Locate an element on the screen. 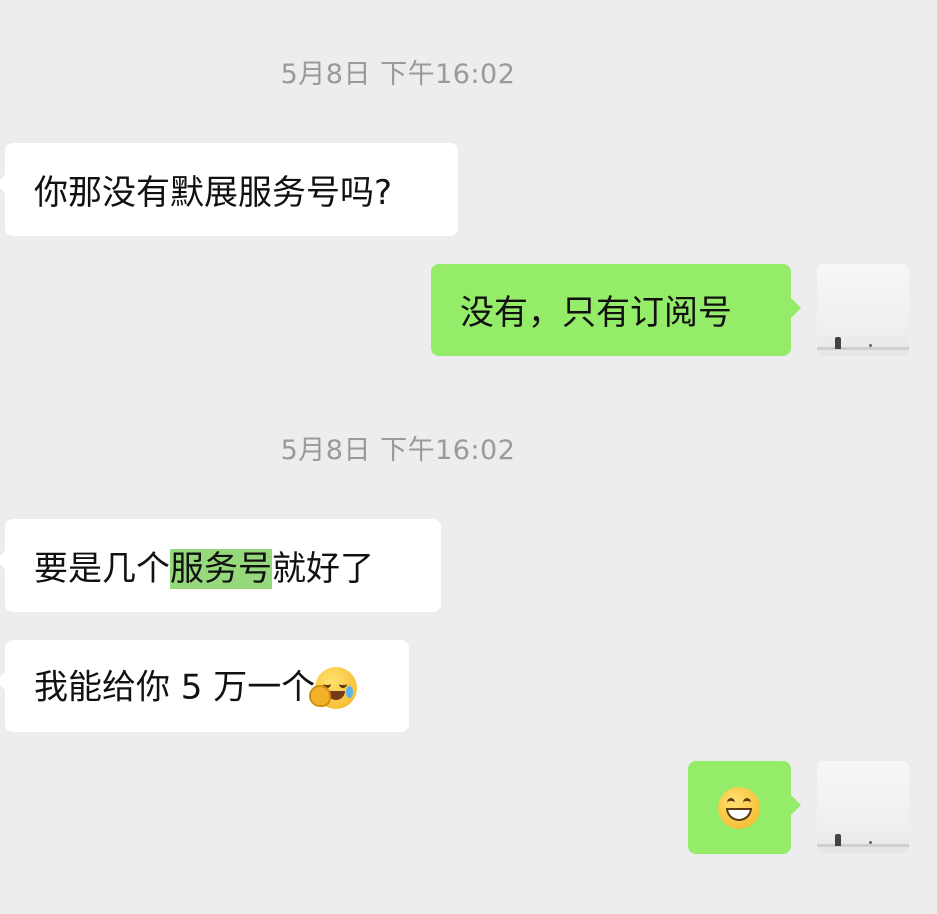  outgoing-message-bubble is located at coordinates (744, 807).